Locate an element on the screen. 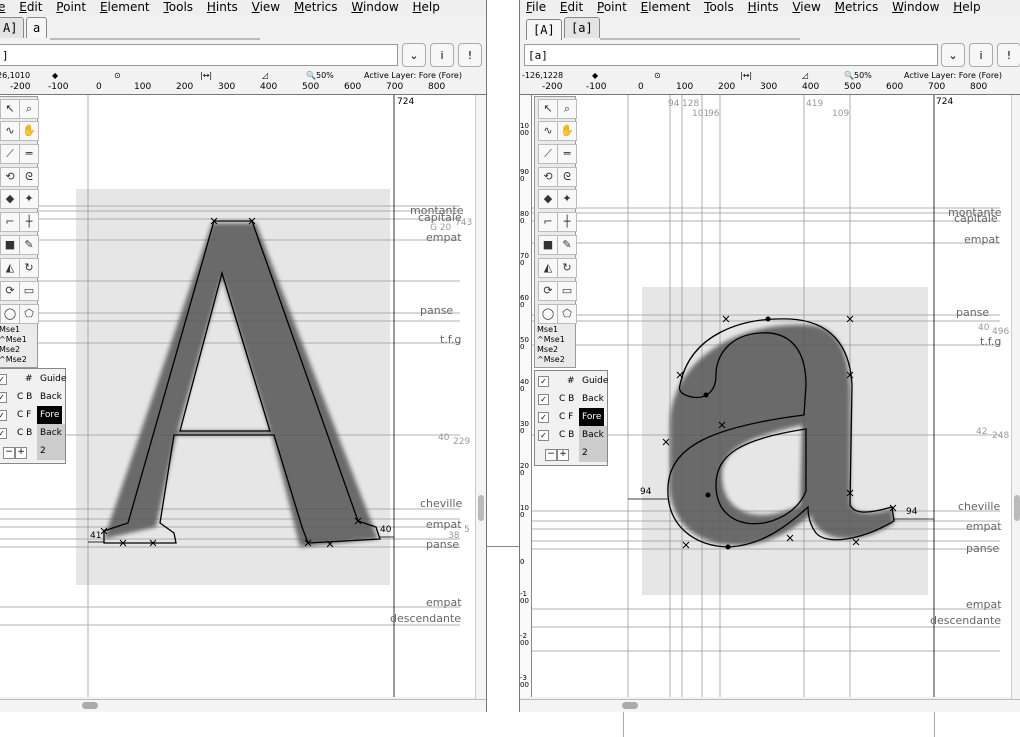 Image resolution: width=1020 pixels, height=737 pixels. tab-a: [a] is located at coordinates (582, 27).